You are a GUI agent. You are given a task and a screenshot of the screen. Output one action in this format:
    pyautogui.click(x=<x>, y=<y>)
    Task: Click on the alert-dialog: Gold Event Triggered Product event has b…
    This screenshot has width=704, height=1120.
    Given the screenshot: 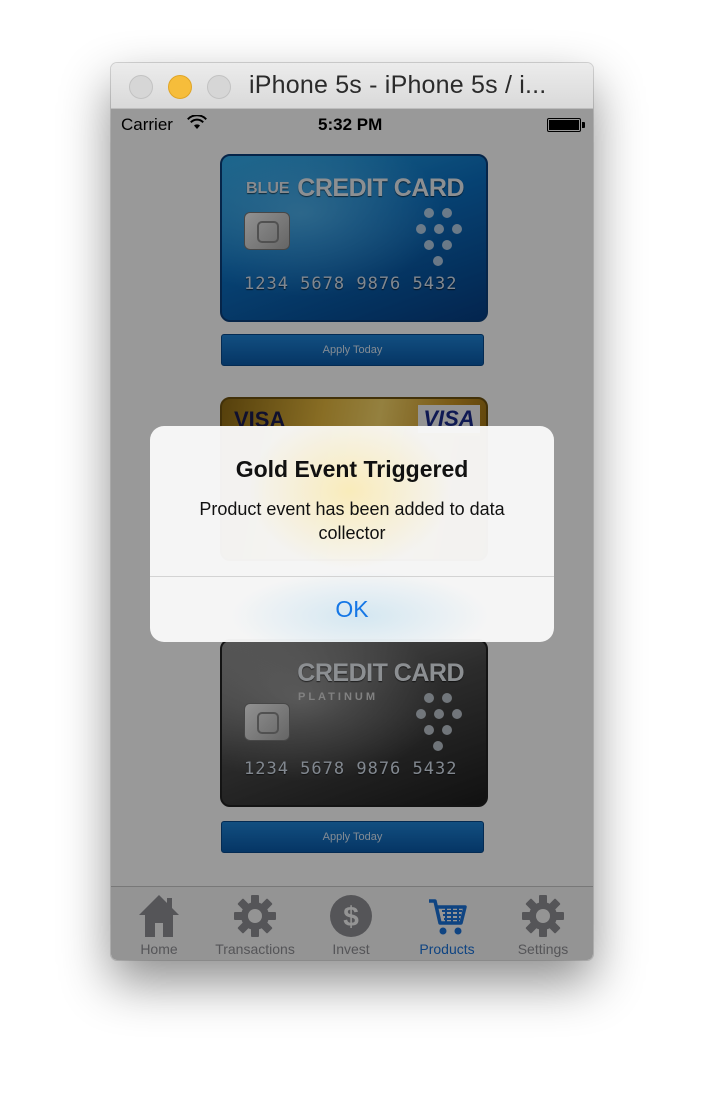 What is the action you would take?
    pyautogui.click(x=352, y=534)
    